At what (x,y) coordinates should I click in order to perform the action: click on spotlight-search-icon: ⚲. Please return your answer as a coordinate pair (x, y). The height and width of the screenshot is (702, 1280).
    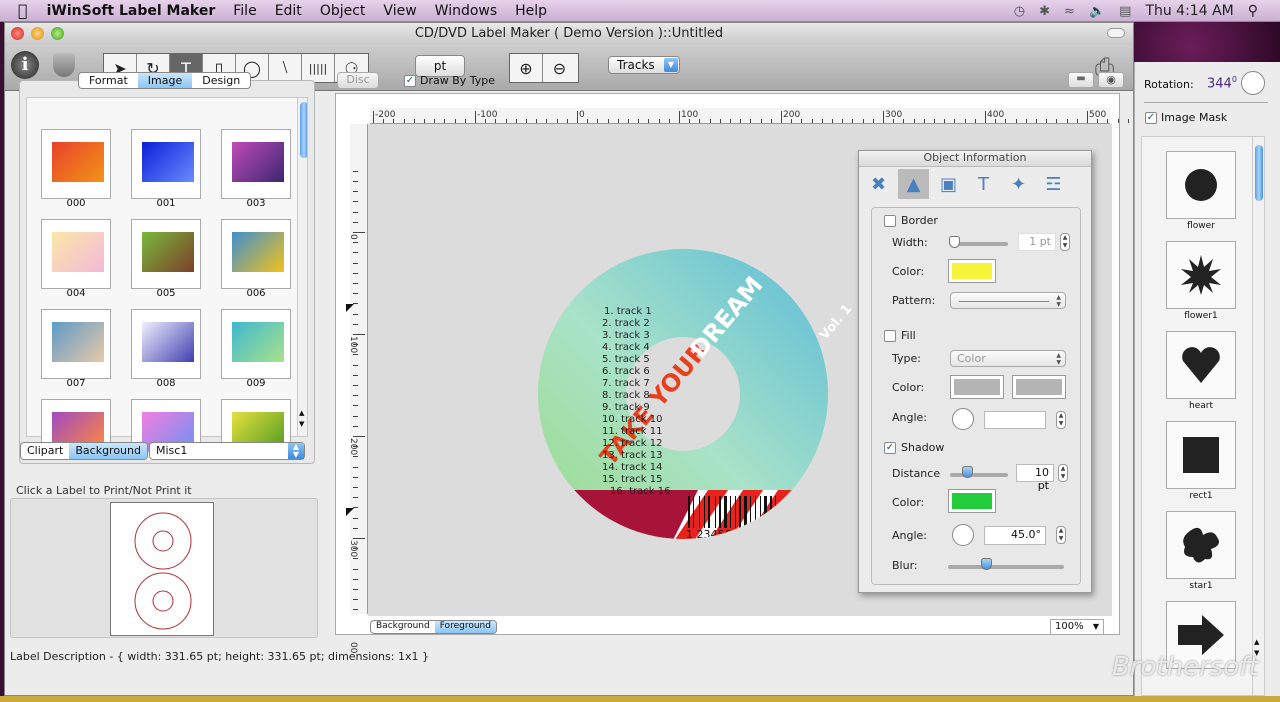
    Looking at the image, I should click on (1253, 11).